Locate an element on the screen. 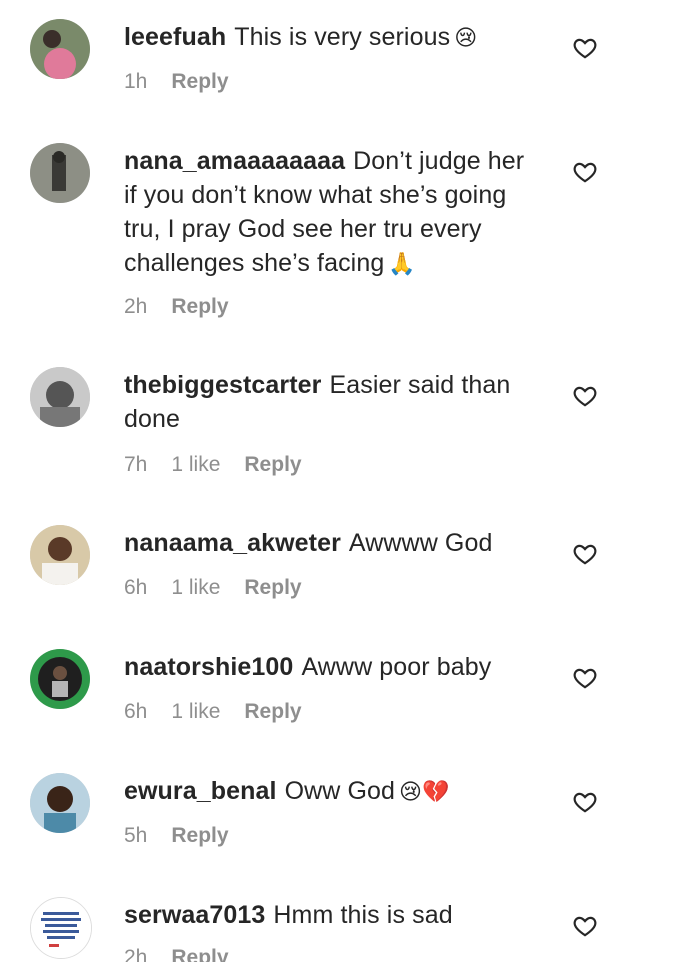 The height and width of the screenshot is (962, 675). comment-username: naatorshie100 is located at coordinates (208, 667).